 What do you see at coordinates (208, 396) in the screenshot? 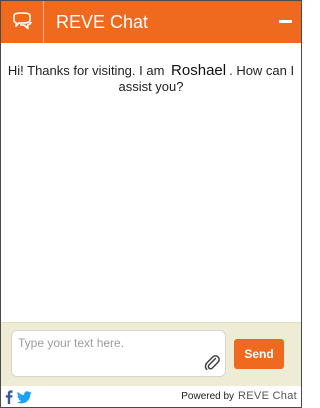
I see `powered-by-label: Powered by` at bounding box center [208, 396].